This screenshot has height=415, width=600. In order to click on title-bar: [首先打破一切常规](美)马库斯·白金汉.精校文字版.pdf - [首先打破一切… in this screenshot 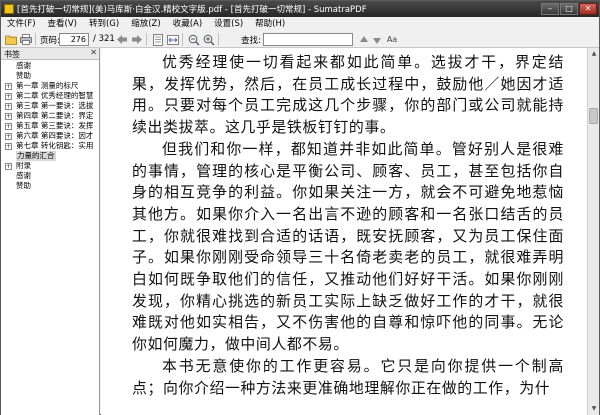, I will do `click(300, 9)`.